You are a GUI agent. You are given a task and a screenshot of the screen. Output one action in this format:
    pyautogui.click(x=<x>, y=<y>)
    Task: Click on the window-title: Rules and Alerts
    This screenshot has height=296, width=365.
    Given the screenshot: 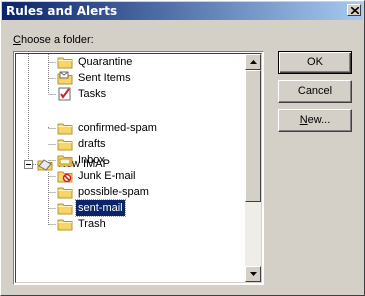 What is the action you would take?
    pyautogui.click(x=62, y=11)
    